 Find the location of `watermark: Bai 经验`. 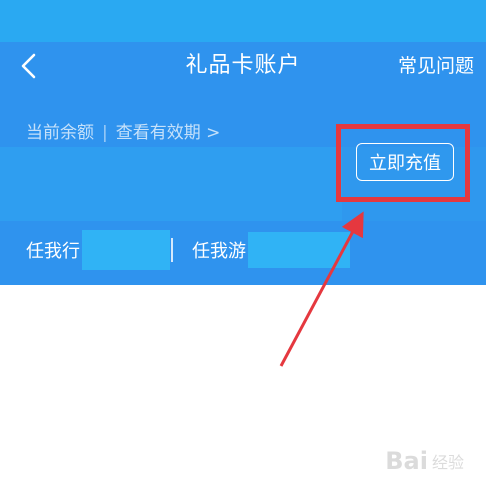

watermark: Bai 经验 is located at coordinates (424, 461).